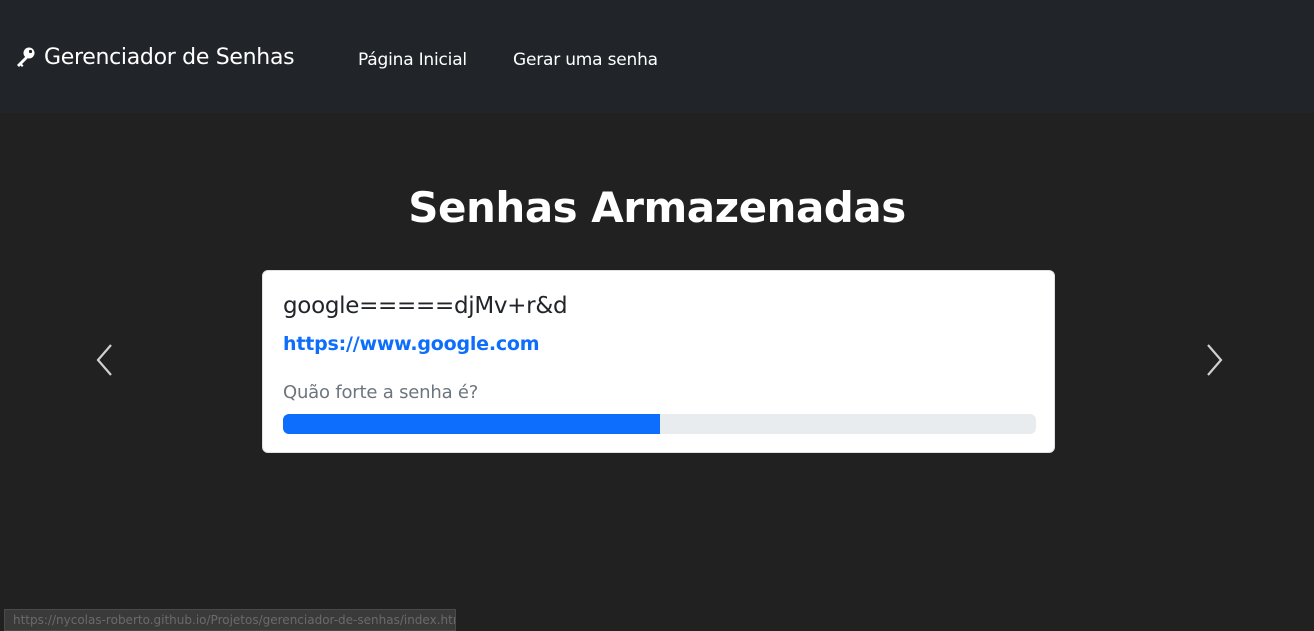  I want to click on carousel-prev-button, so click(105, 362).